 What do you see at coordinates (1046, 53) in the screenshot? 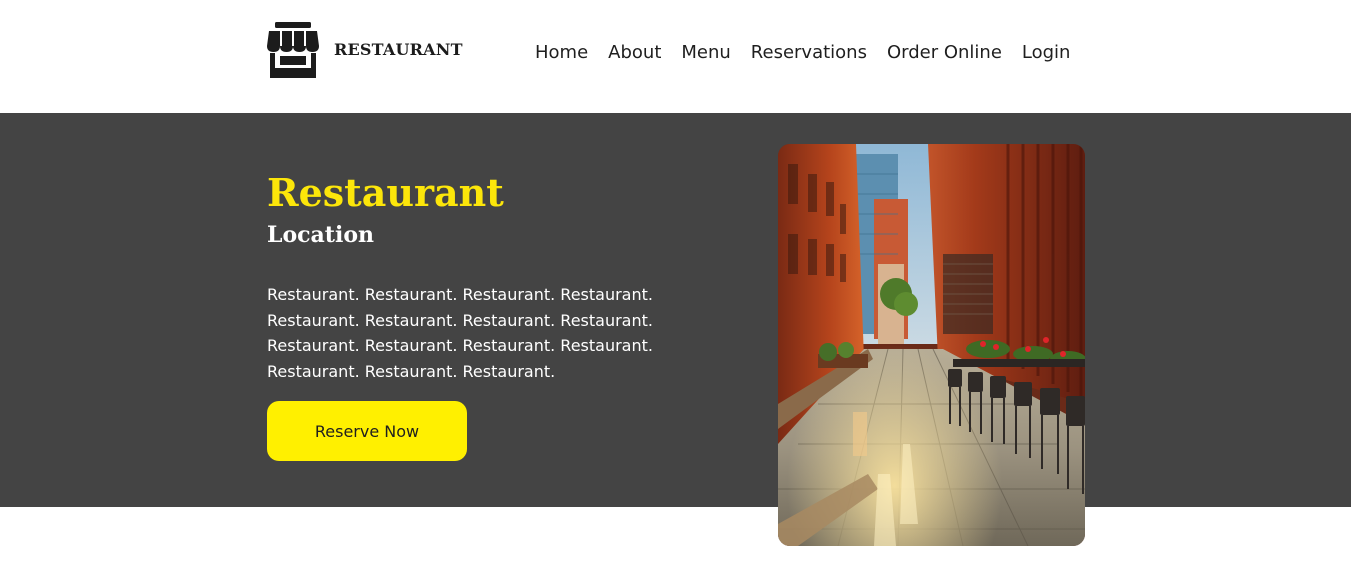
I see `nav-login: Login` at bounding box center [1046, 53].